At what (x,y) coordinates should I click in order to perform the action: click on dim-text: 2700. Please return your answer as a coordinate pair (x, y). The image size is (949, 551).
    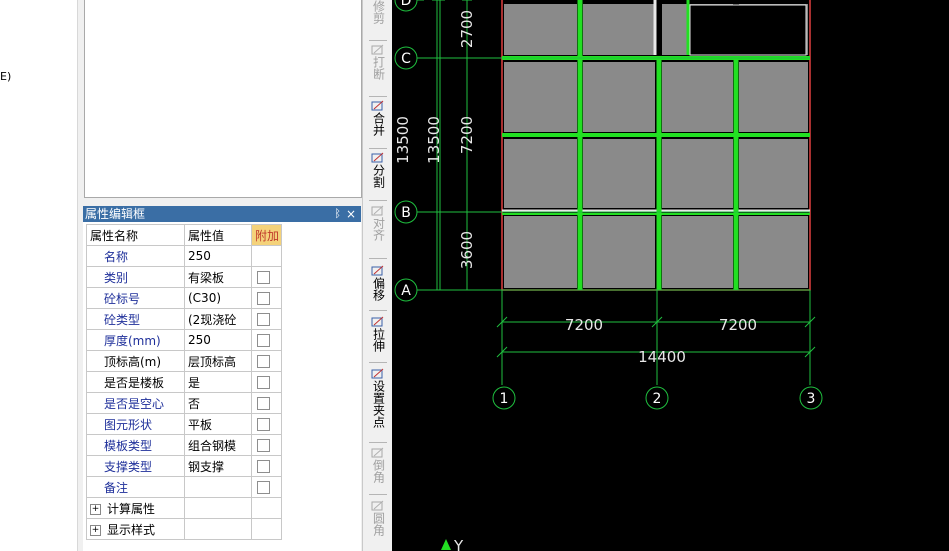
    Looking at the image, I should click on (467, 29).